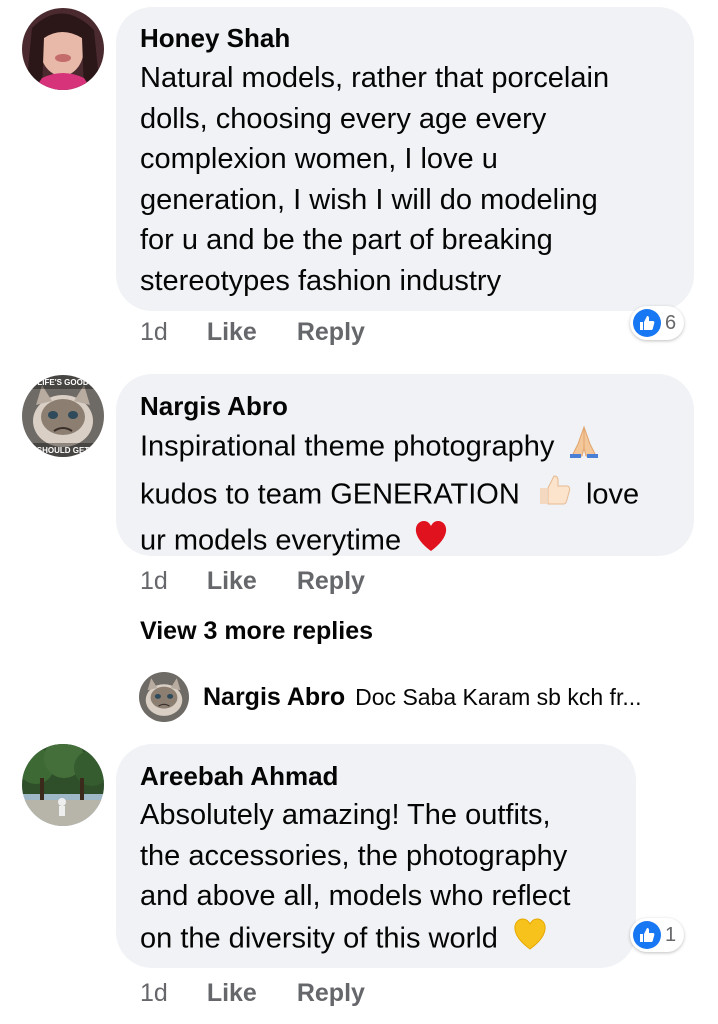 Image resolution: width=718 pixels, height=1024 pixels. I want to click on comment-line: generation, I wish I will do modeling, so click(369, 199).